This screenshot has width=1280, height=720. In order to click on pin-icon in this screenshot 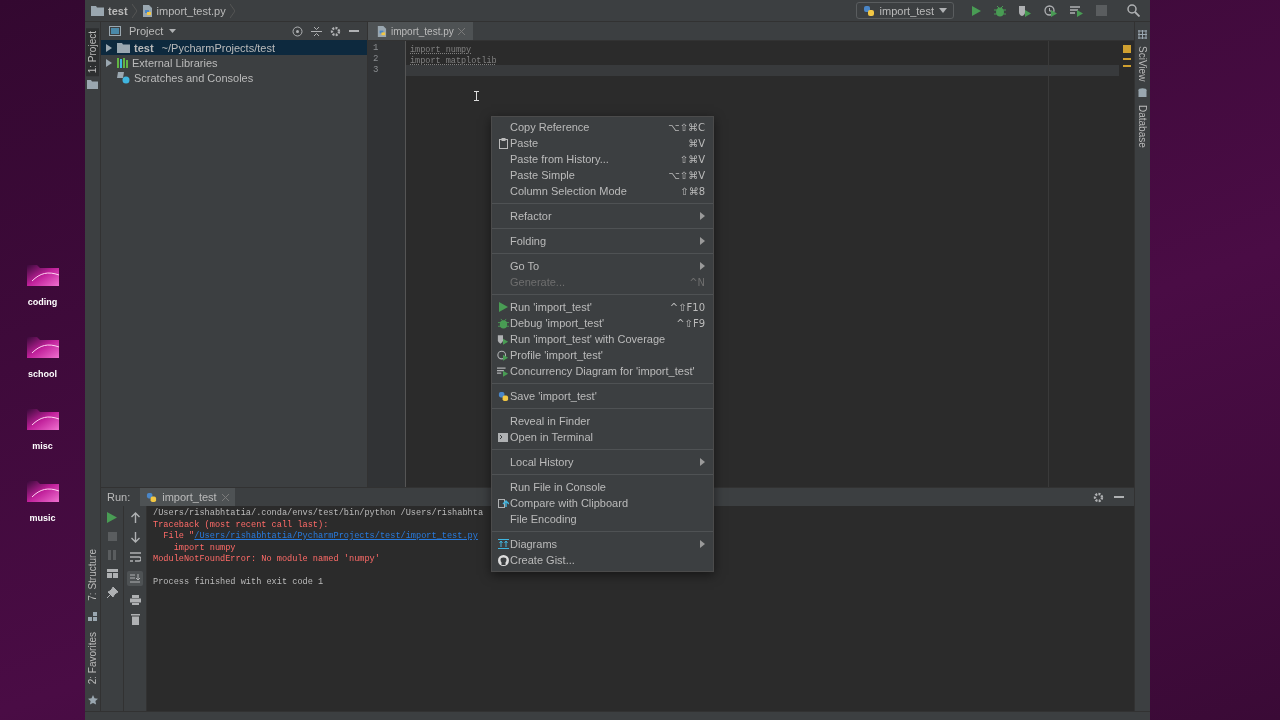, I will do `click(112, 592)`.